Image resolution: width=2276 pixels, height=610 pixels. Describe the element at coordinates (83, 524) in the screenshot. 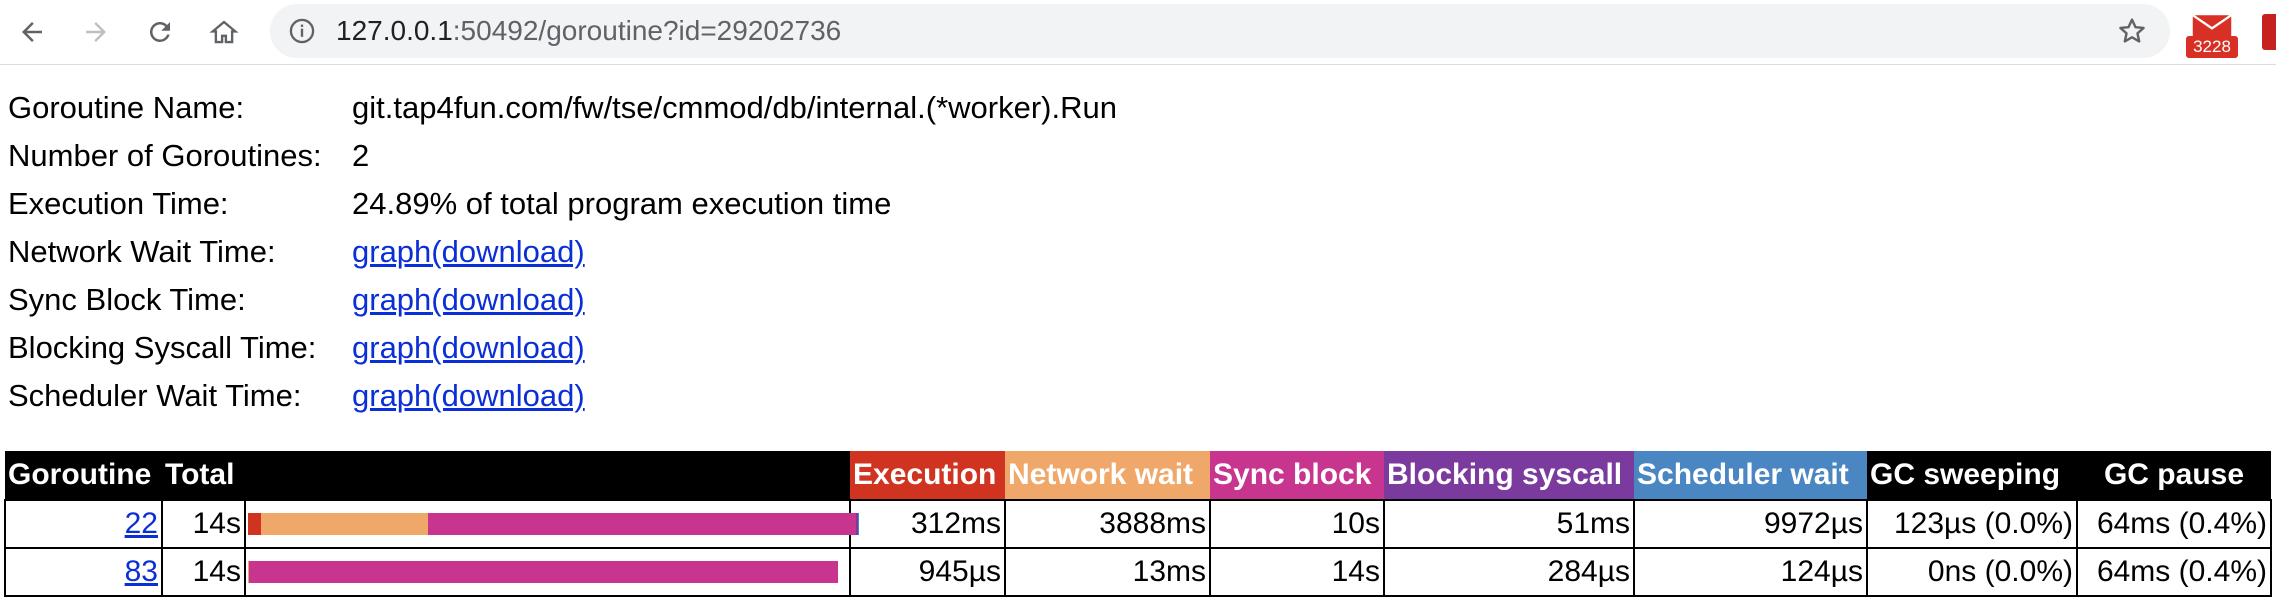

I see `goroutine-id-cell: 22` at that location.